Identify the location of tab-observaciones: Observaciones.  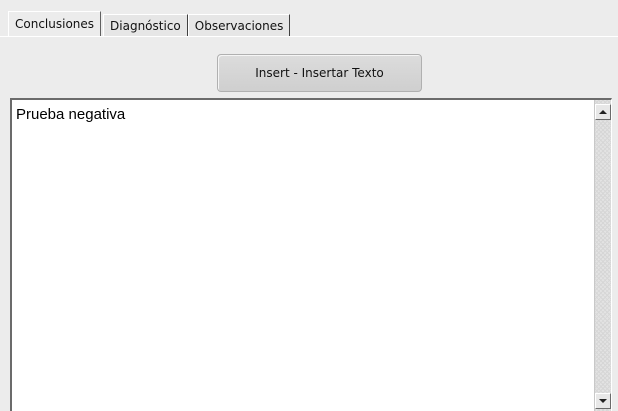
(239, 25).